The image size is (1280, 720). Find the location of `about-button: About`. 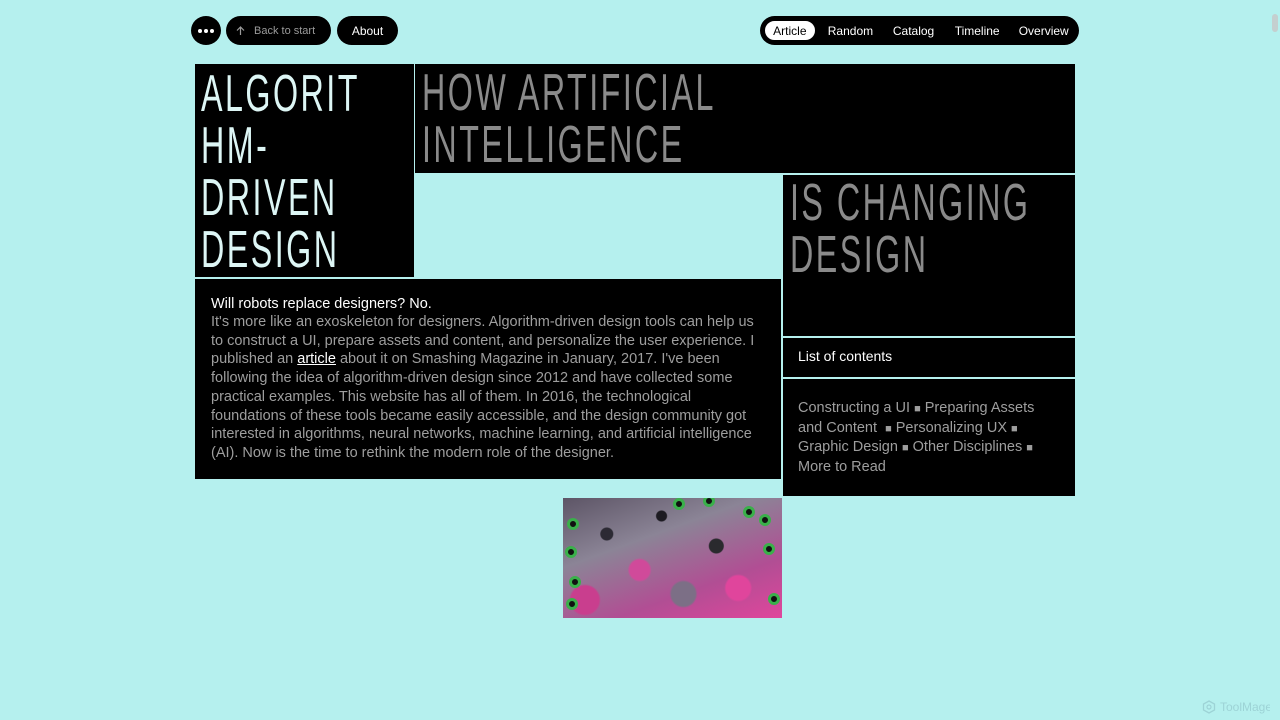

about-button: About is located at coordinates (367, 30).